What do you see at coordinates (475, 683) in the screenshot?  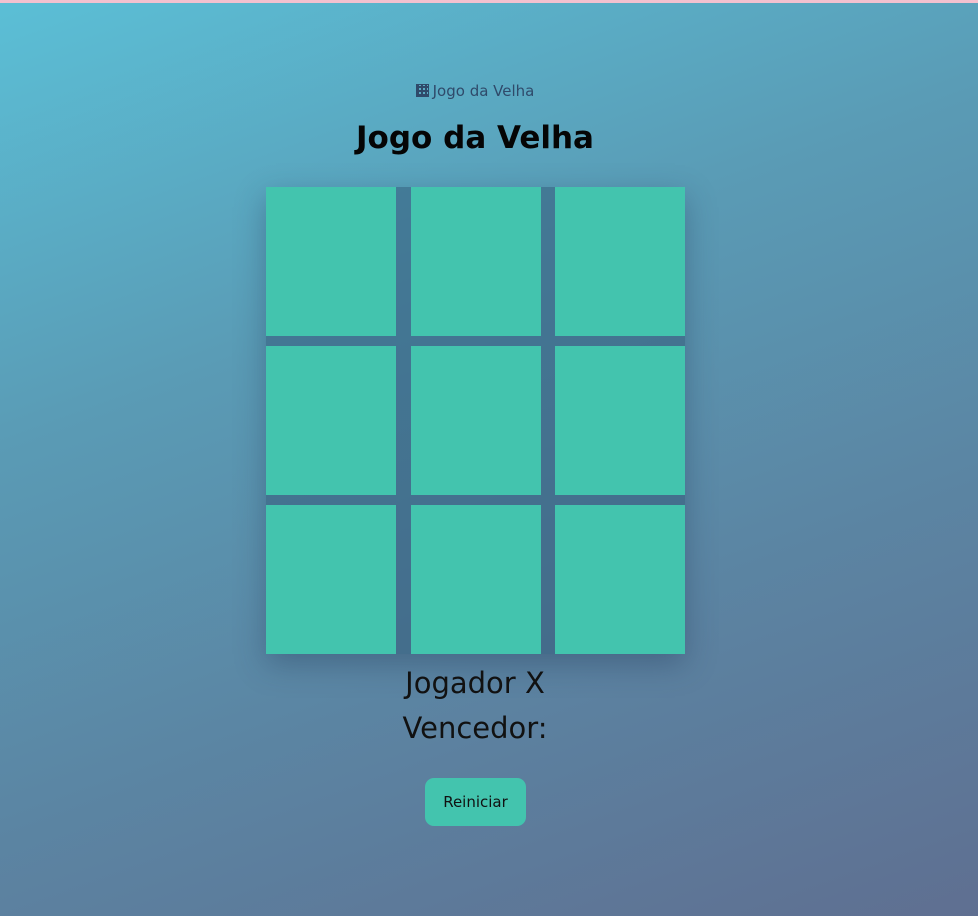 I see `current-player-status: Jogador X` at bounding box center [475, 683].